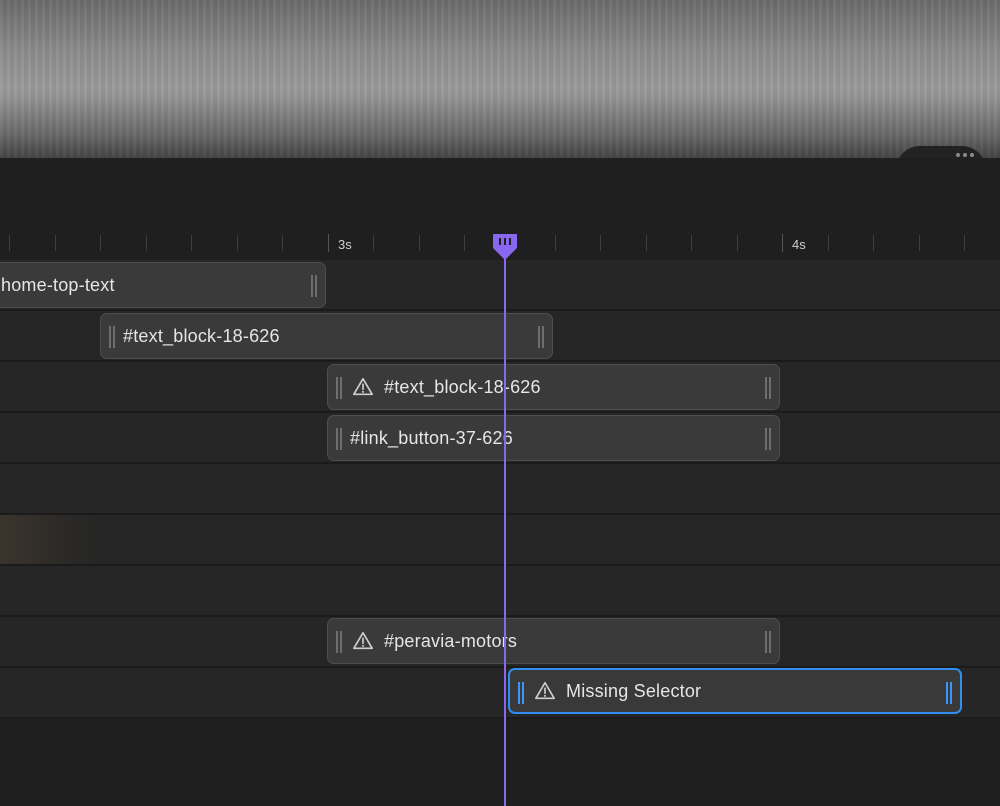 Image resolution: width=1000 pixels, height=806 pixels. Describe the element at coordinates (735, 691) in the screenshot. I see `timeline-clip-selected: Missing Selector` at that location.